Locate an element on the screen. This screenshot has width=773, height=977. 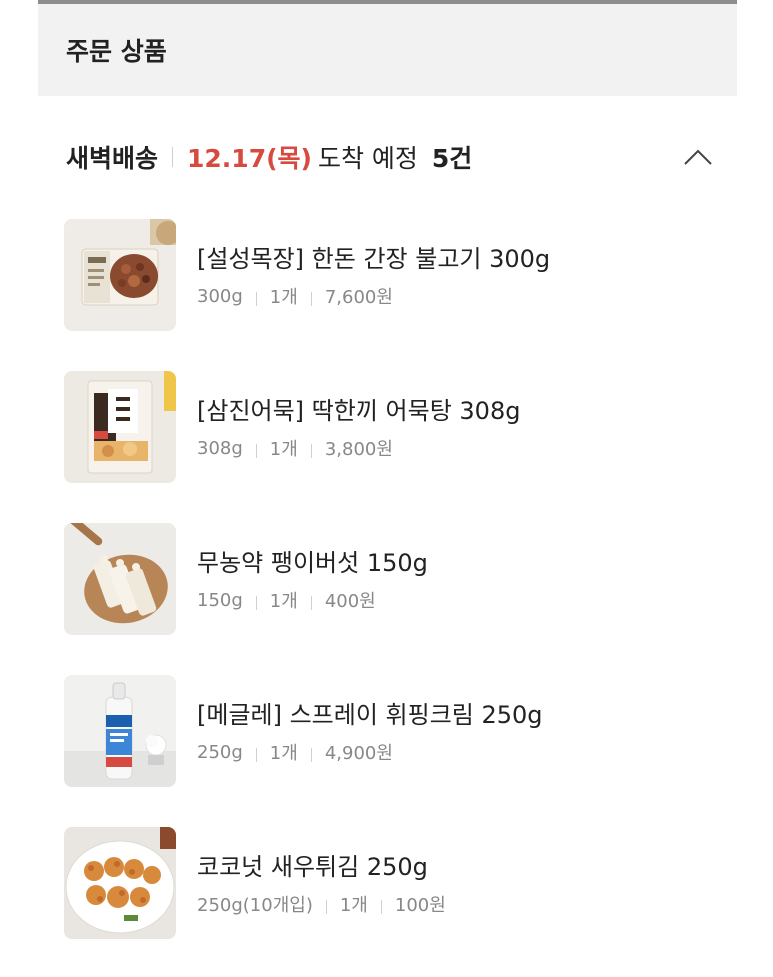
order-item: 무농약 팽이버섯 150g 150g 1개 400원 is located at coordinates (394, 579).